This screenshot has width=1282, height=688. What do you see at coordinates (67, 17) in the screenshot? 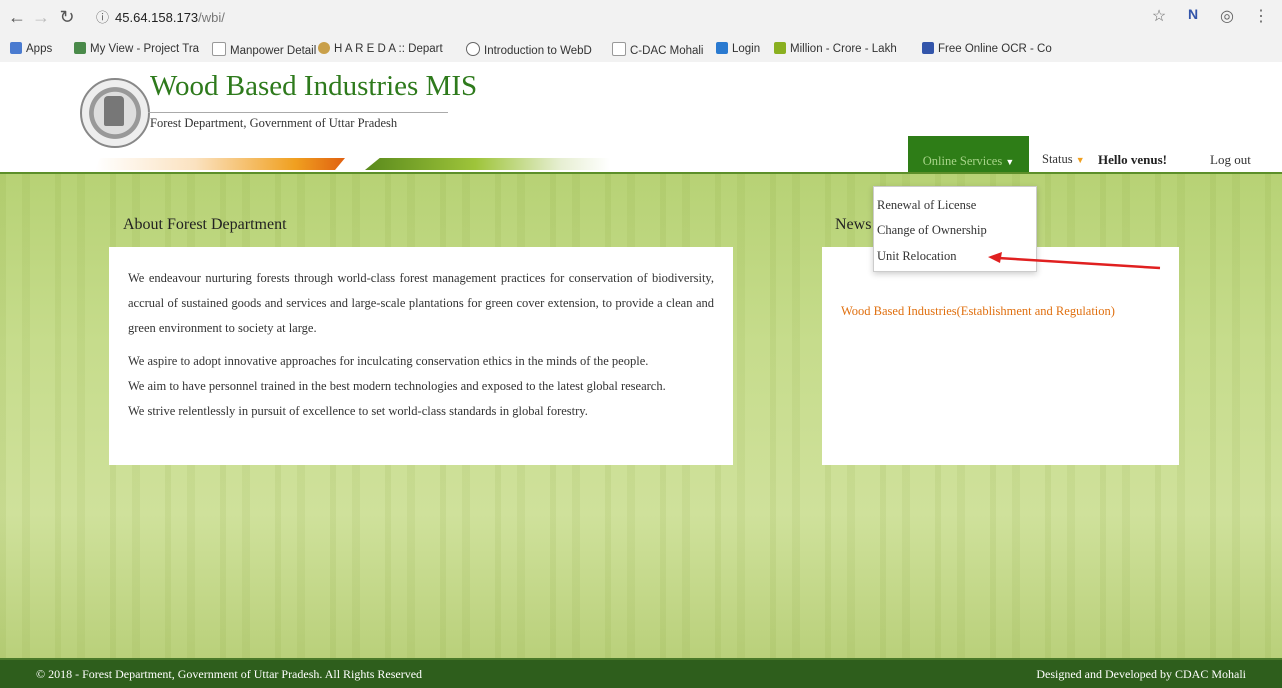
I see `reload-icon: ↻` at bounding box center [67, 17].